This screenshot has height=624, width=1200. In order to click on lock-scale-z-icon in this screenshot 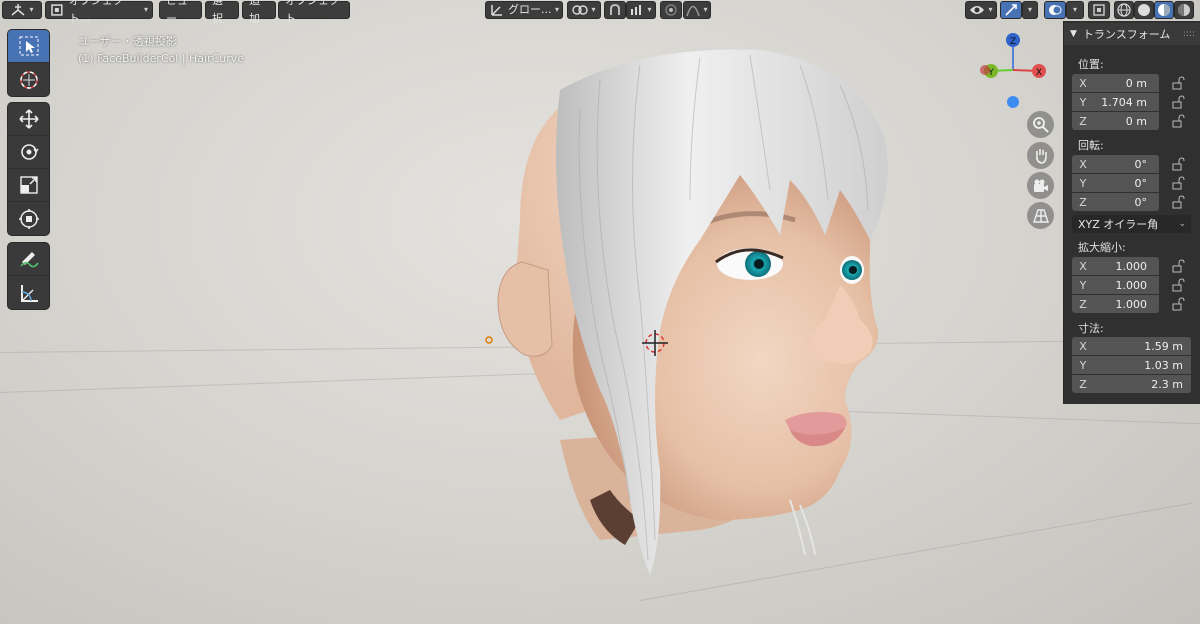, I will do `click(1178, 304)`.